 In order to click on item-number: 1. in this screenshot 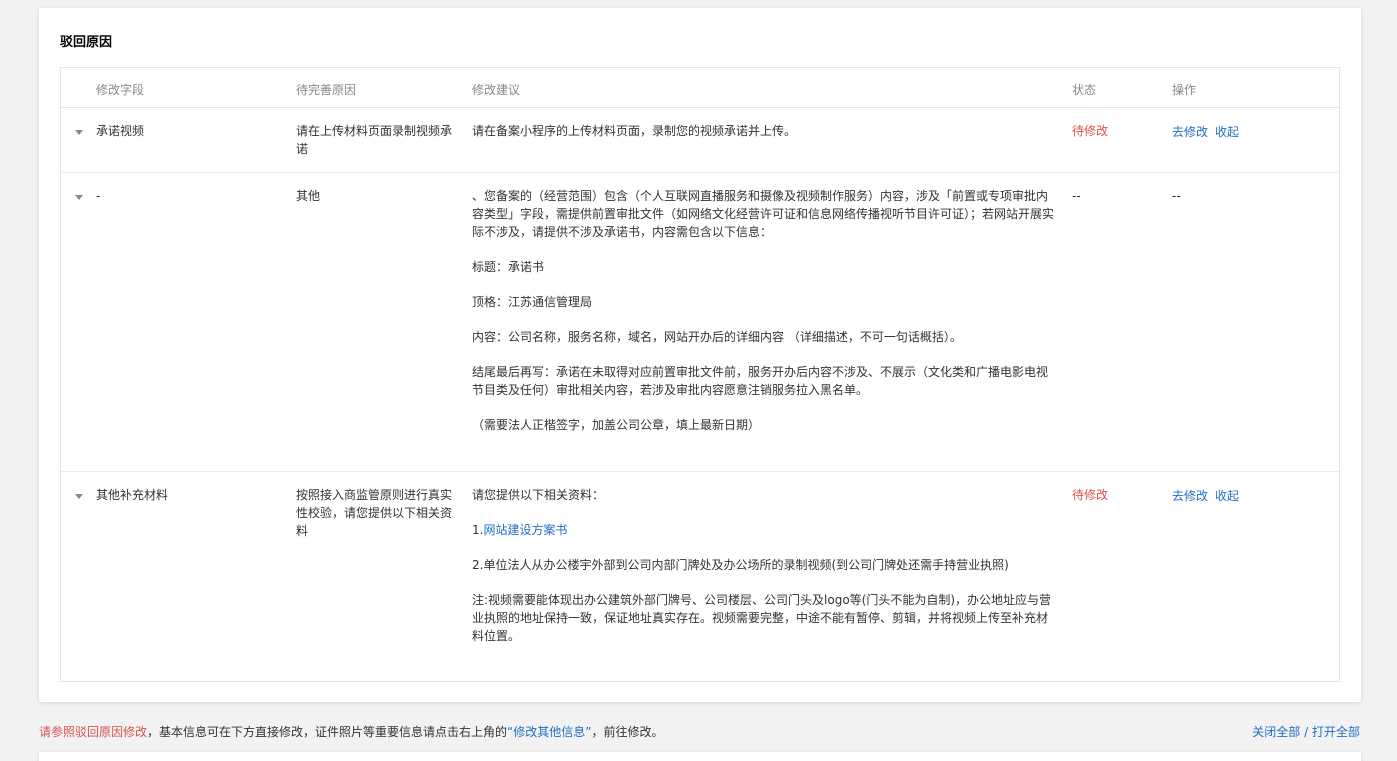, I will do `click(478, 530)`.